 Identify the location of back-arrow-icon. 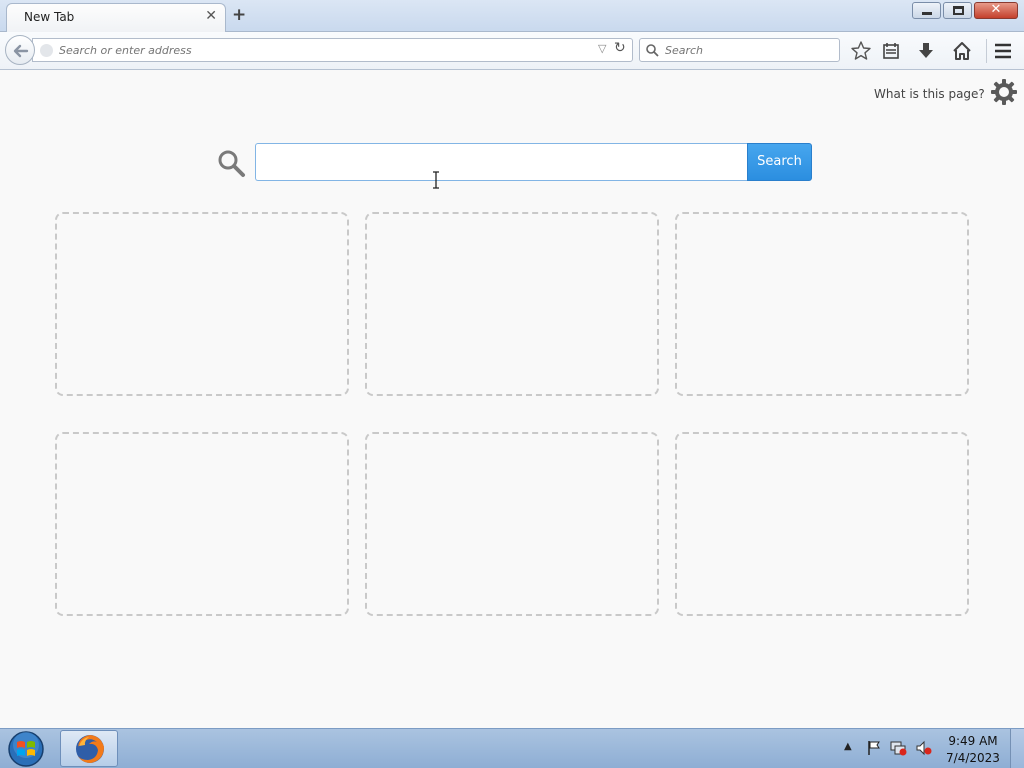
(21, 51).